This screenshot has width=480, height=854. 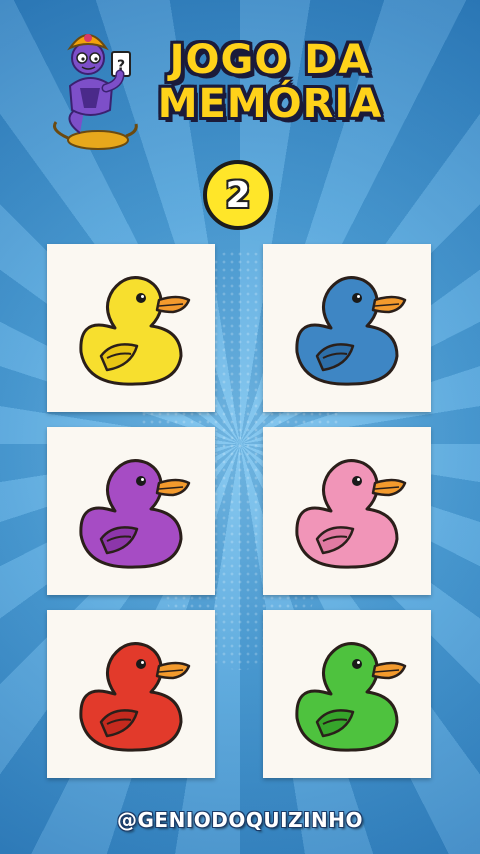 I want to click on genie-mascot-icon: ?, so click(x=95, y=92).